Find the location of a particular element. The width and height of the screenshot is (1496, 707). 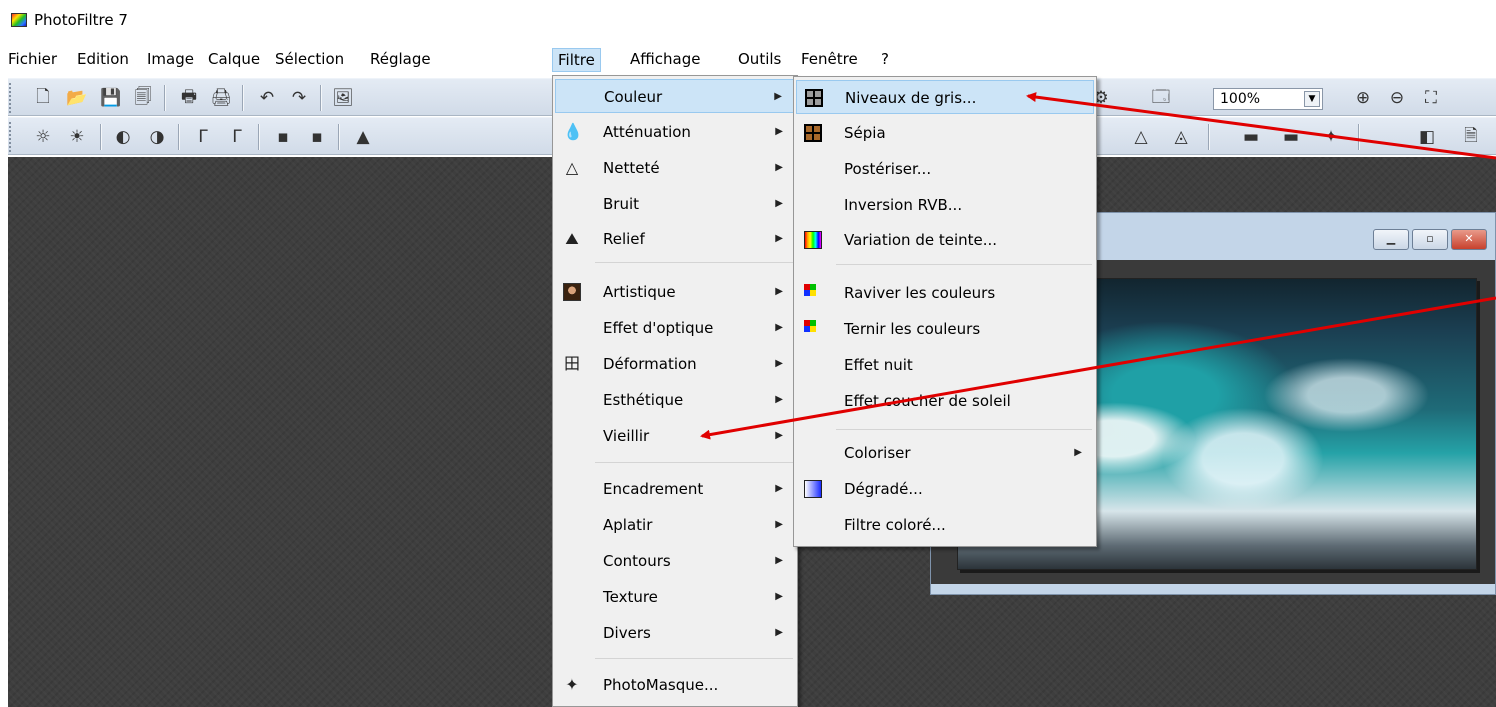

portrait-icon is located at coordinates (572, 292).